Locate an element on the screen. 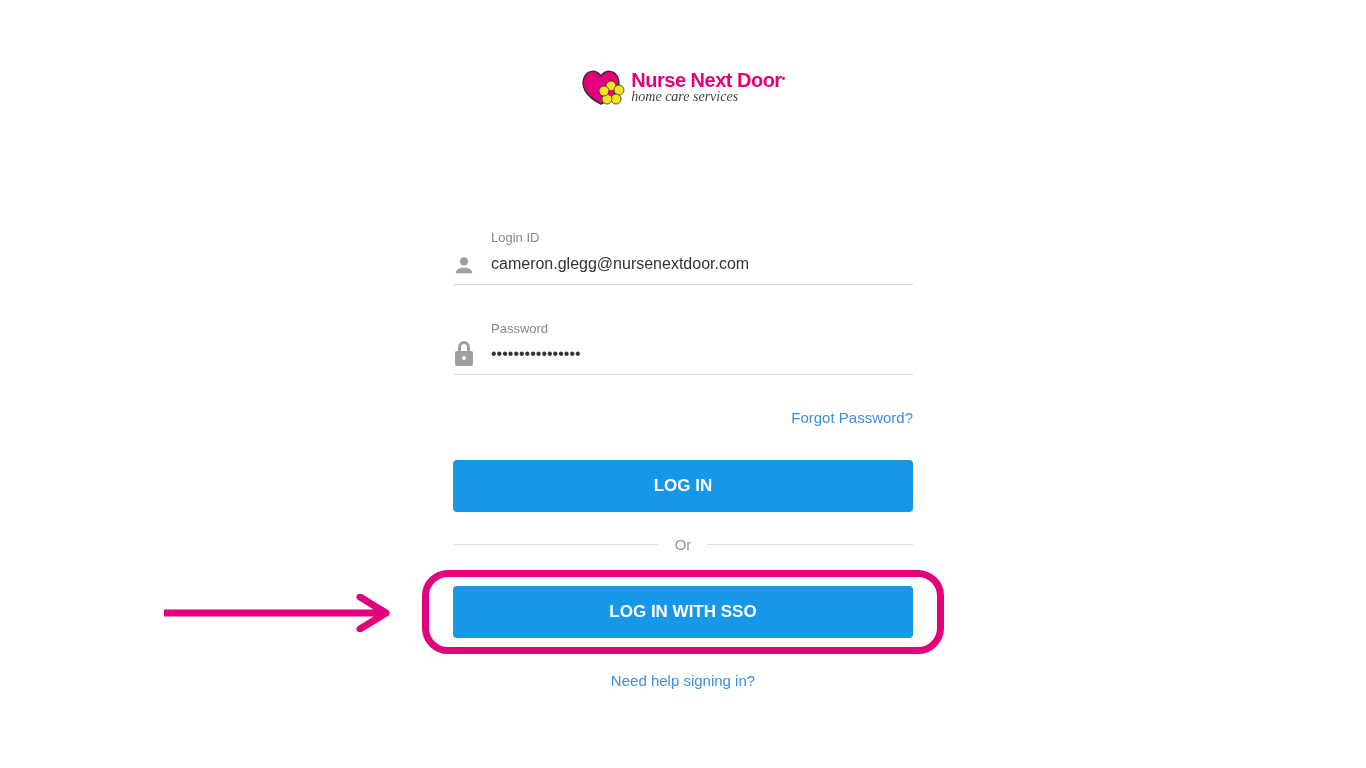 This screenshot has height=768, width=1366. input-field: •••••••••••••••• is located at coordinates (702, 354).